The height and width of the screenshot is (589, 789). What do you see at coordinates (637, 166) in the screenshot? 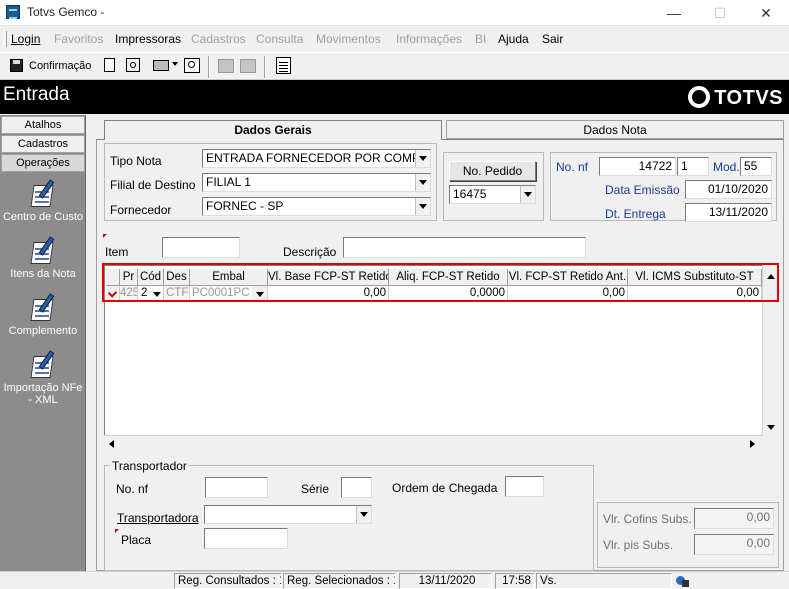
I see `no-nf-field: 14722` at bounding box center [637, 166].